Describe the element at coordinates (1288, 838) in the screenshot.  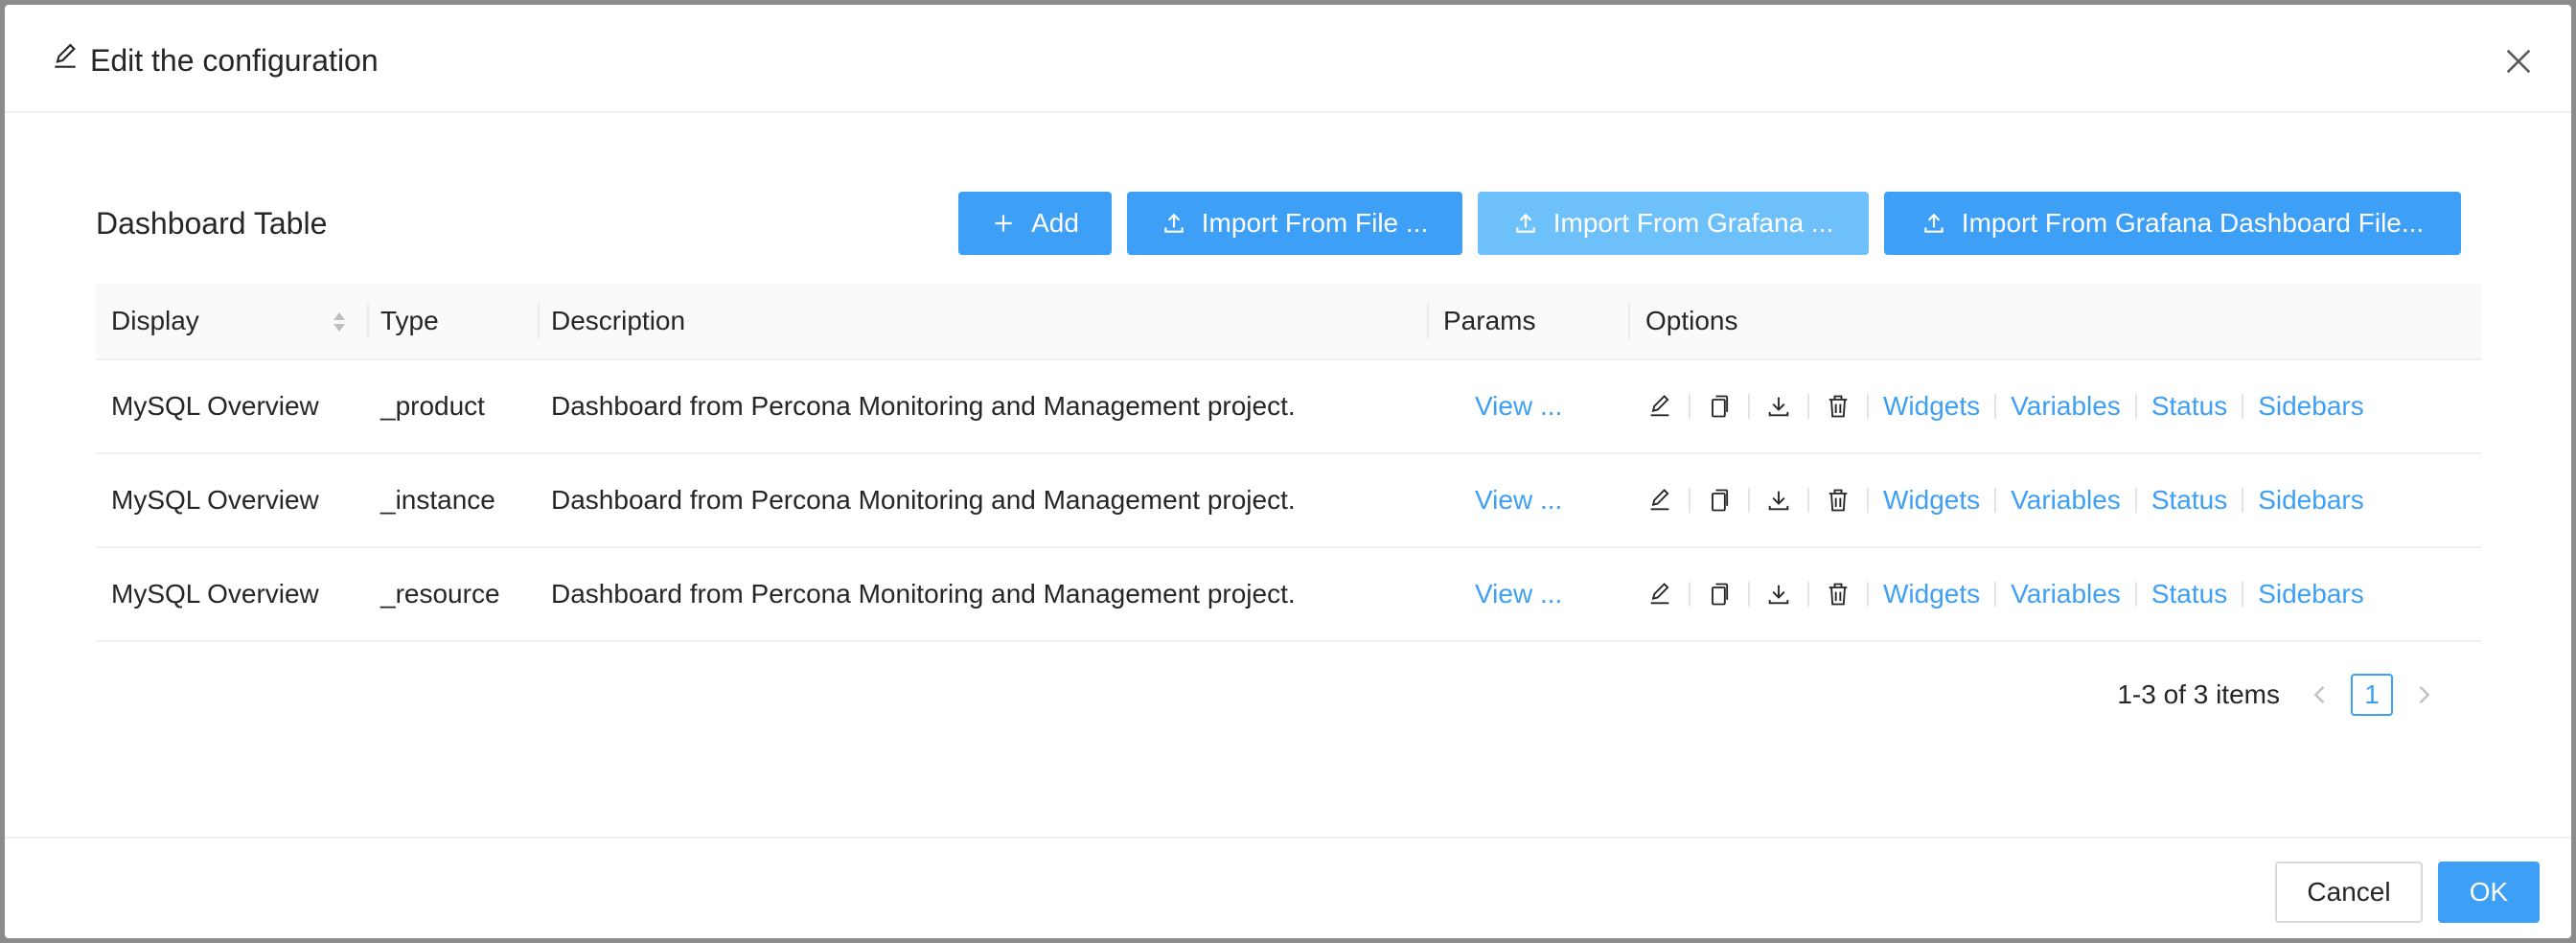
I see `modal-footer-divider` at that location.